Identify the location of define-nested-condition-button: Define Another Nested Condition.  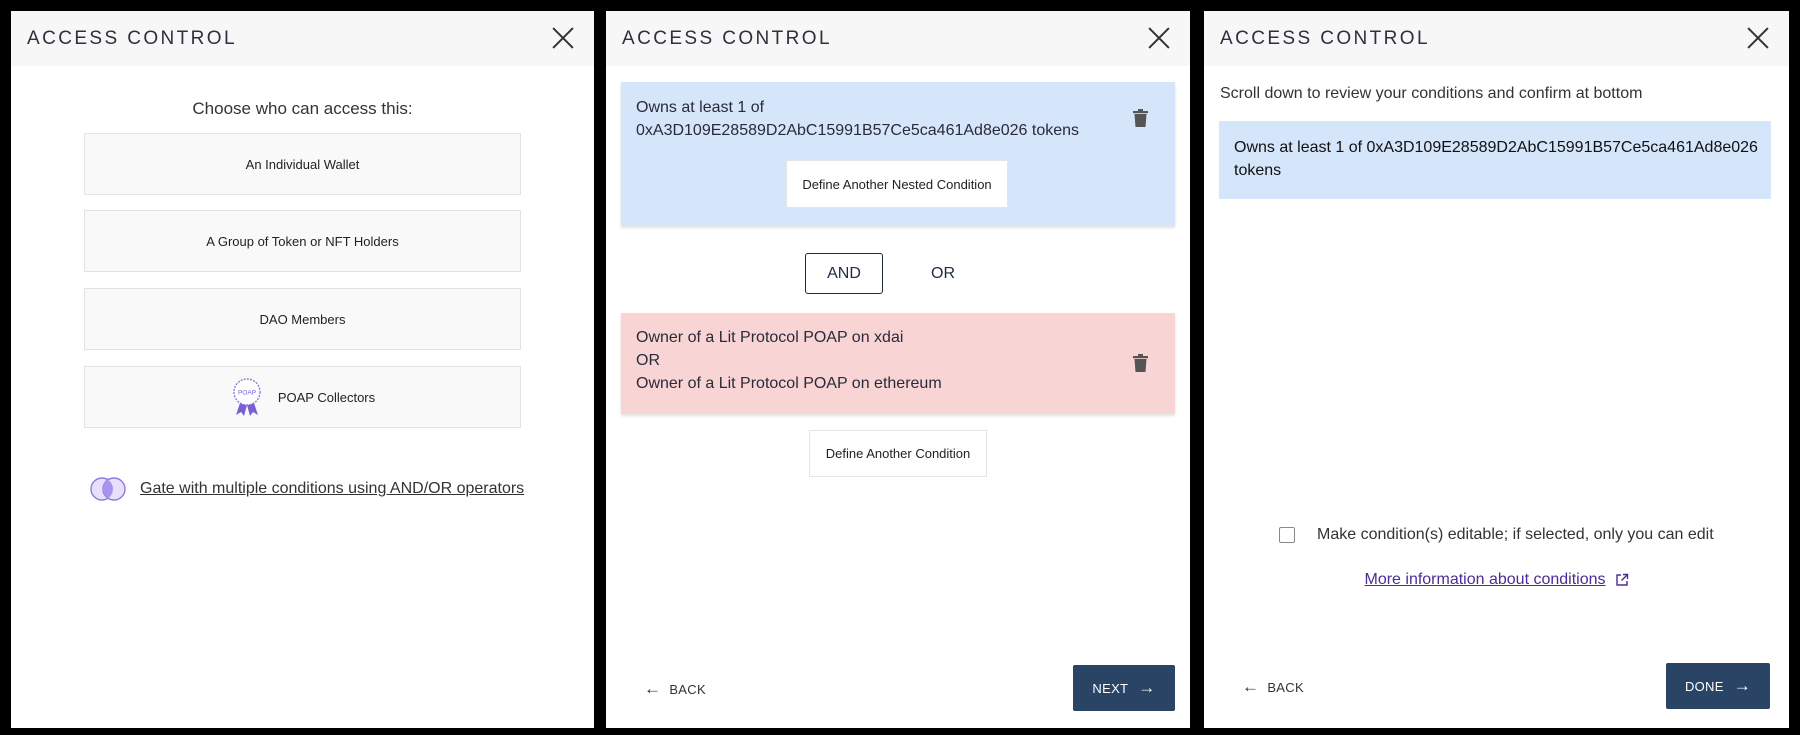
(897, 184).